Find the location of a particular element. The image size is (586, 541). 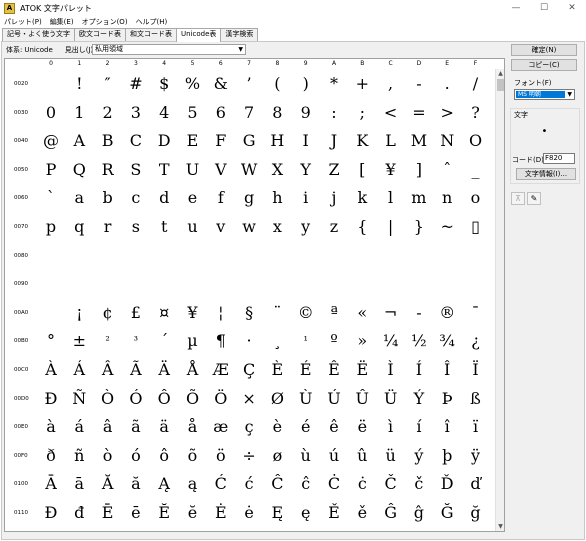

char-cell: w is located at coordinates (249, 227).